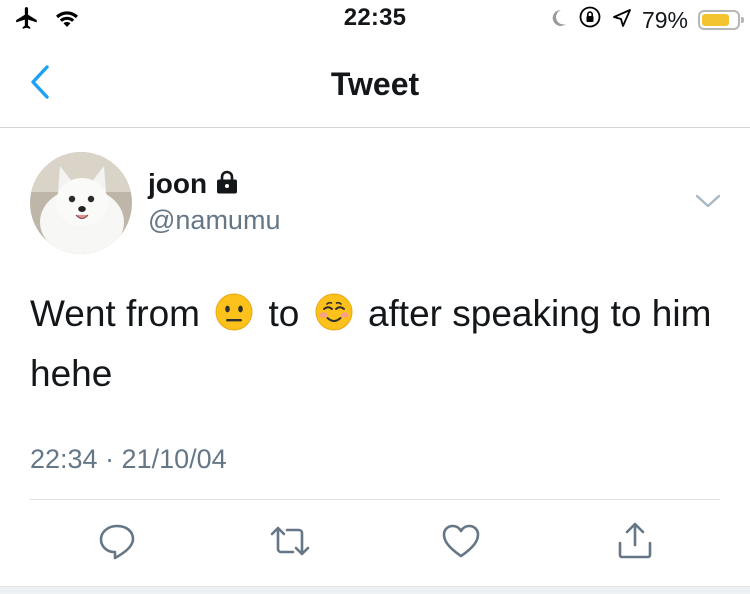 Image resolution: width=750 pixels, height=594 pixels. What do you see at coordinates (178, 183) in the screenshot?
I see `author-name: joon` at bounding box center [178, 183].